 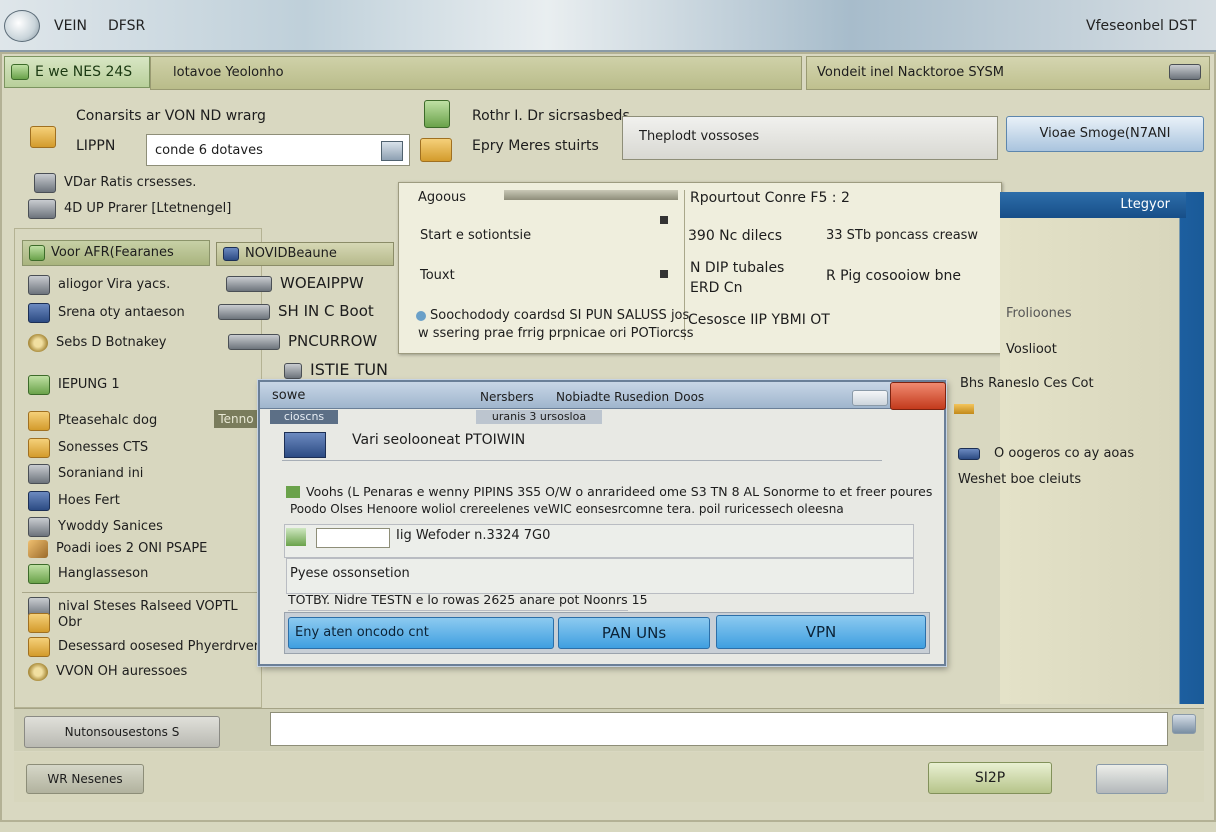 I want to click on group-icon, so click(x=39, y=384).